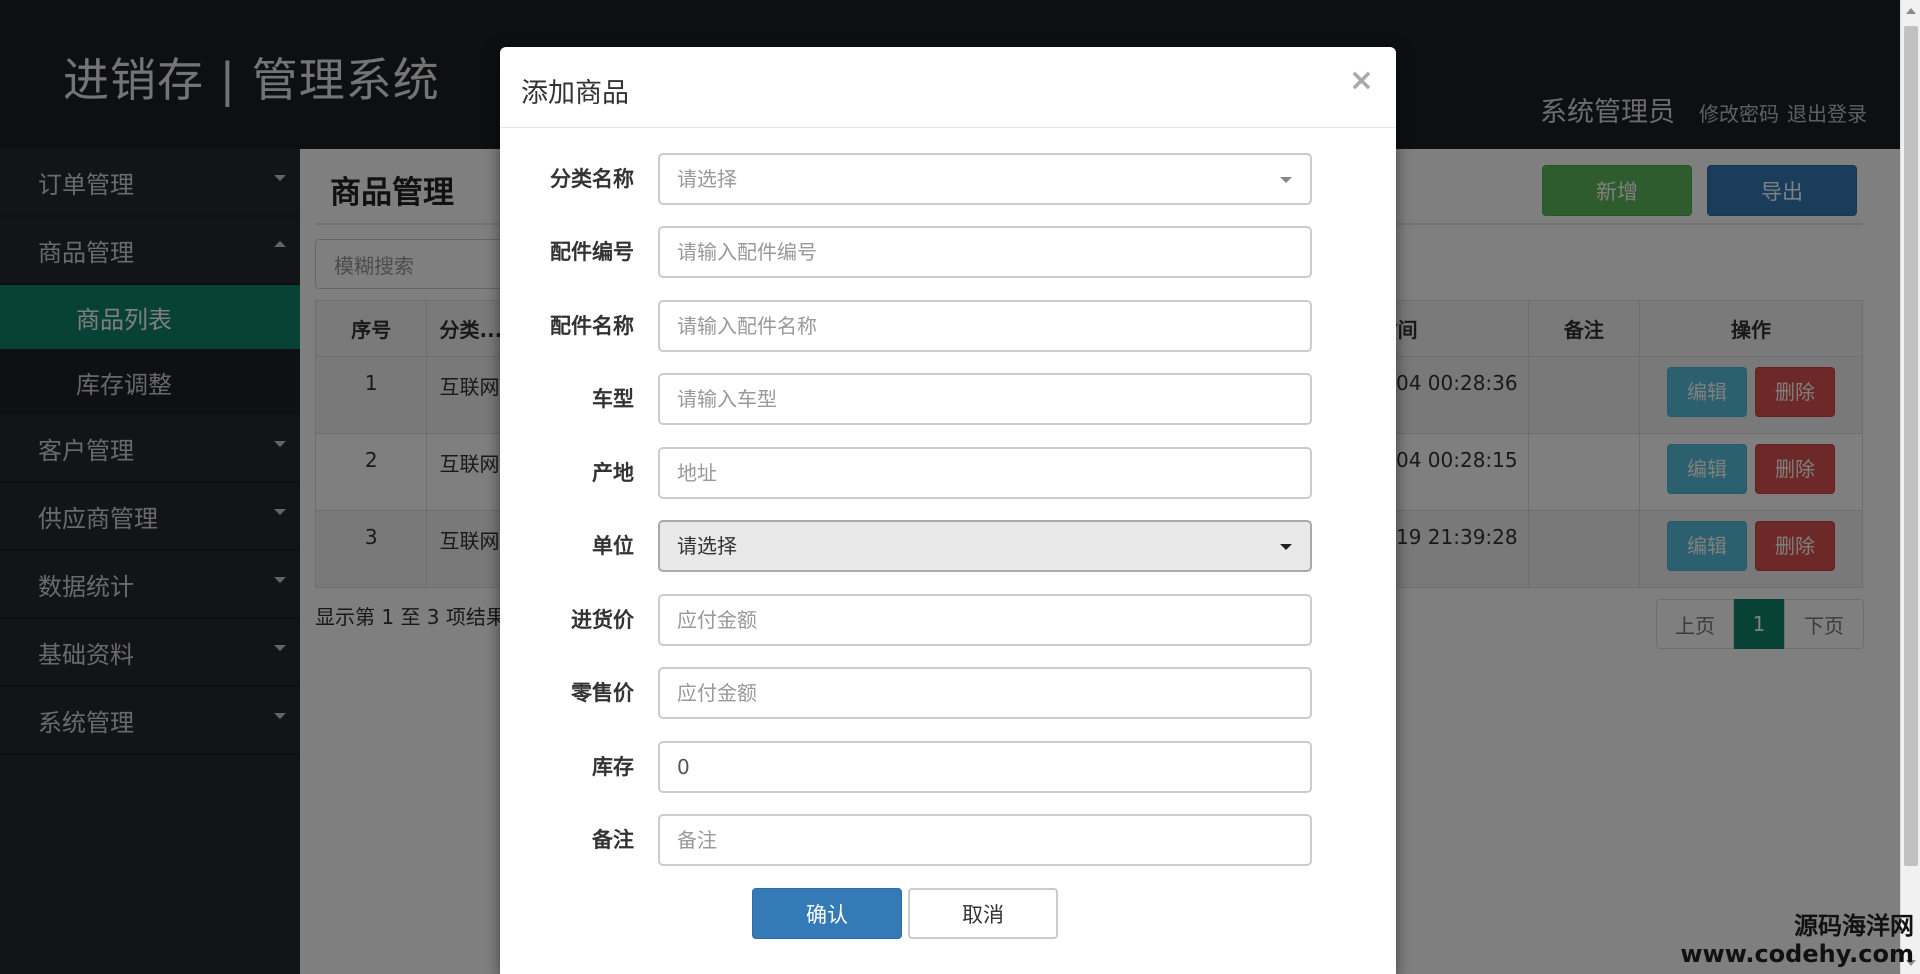  What do you see at coordinates (602, 693) in the screenshot?
I see `retail-price-label: 零售价` at bounding box center [602, 693].